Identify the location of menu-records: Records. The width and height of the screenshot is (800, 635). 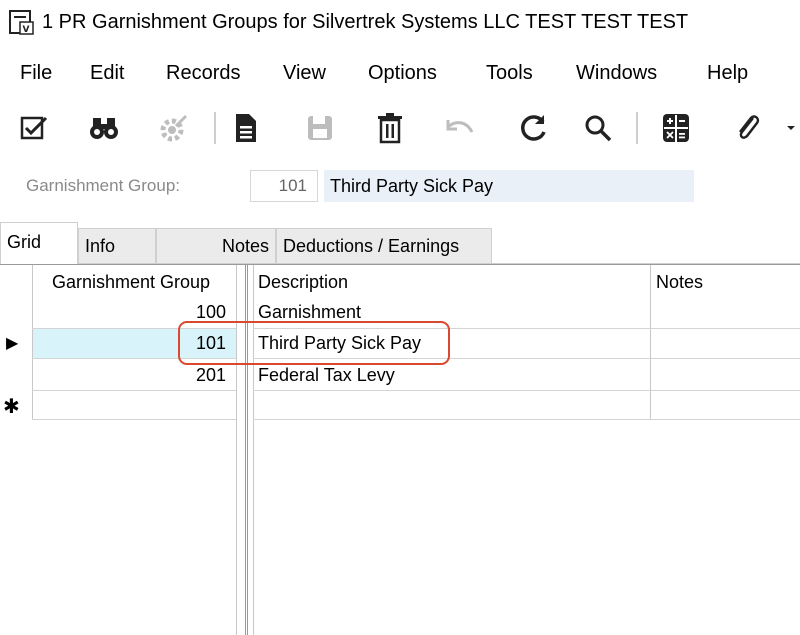
(203, 73).